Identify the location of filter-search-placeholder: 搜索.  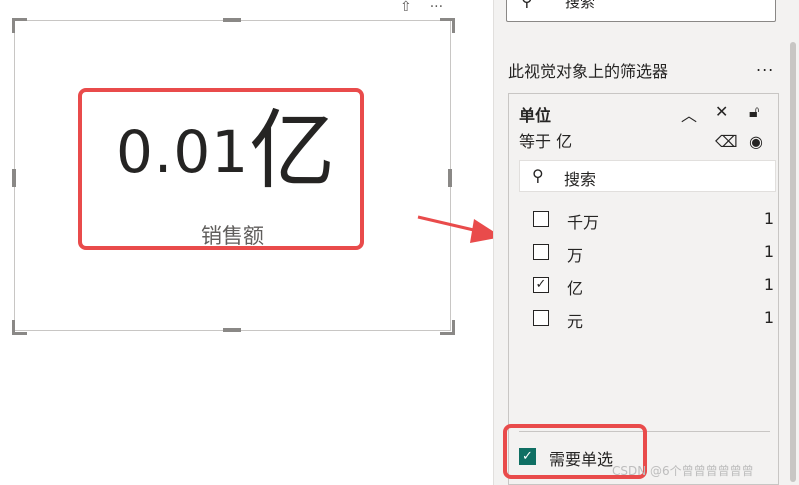
(580, 179).